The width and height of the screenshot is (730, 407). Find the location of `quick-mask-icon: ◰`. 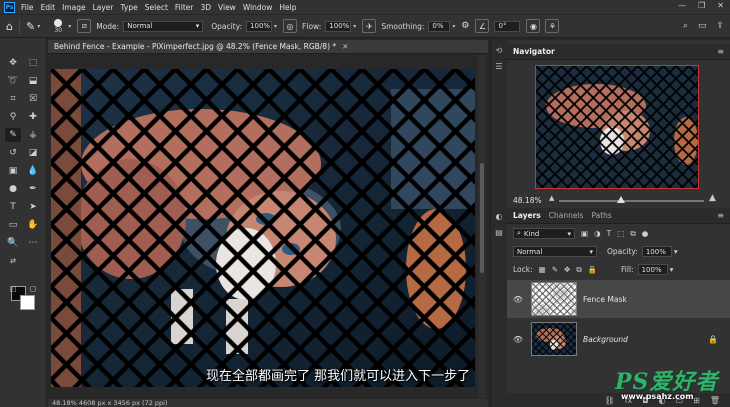

quick-mask-icon: ◰ is located at coordinates (13, 289).